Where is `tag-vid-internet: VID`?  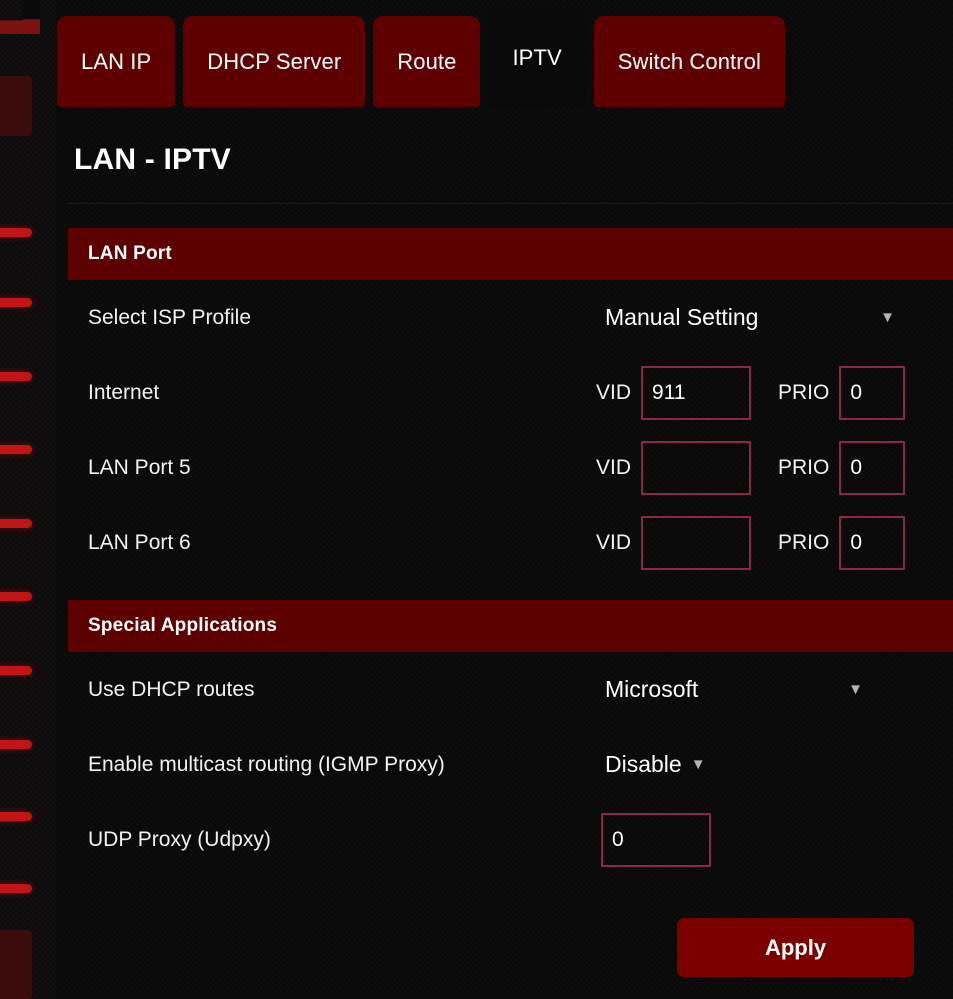 tag-vid-internet: VID is located at coordinates (614, 392).